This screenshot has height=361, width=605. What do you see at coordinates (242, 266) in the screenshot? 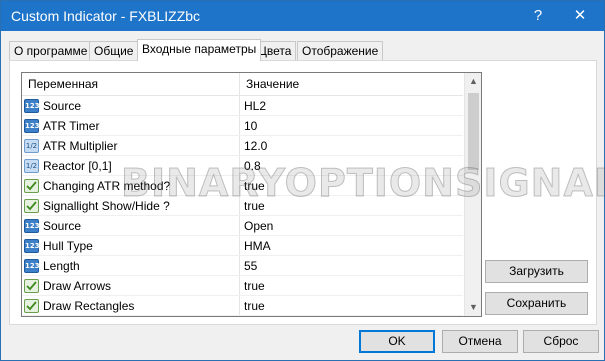
I see `table-row: 123 Length 55` at bounding box center [242, 266].